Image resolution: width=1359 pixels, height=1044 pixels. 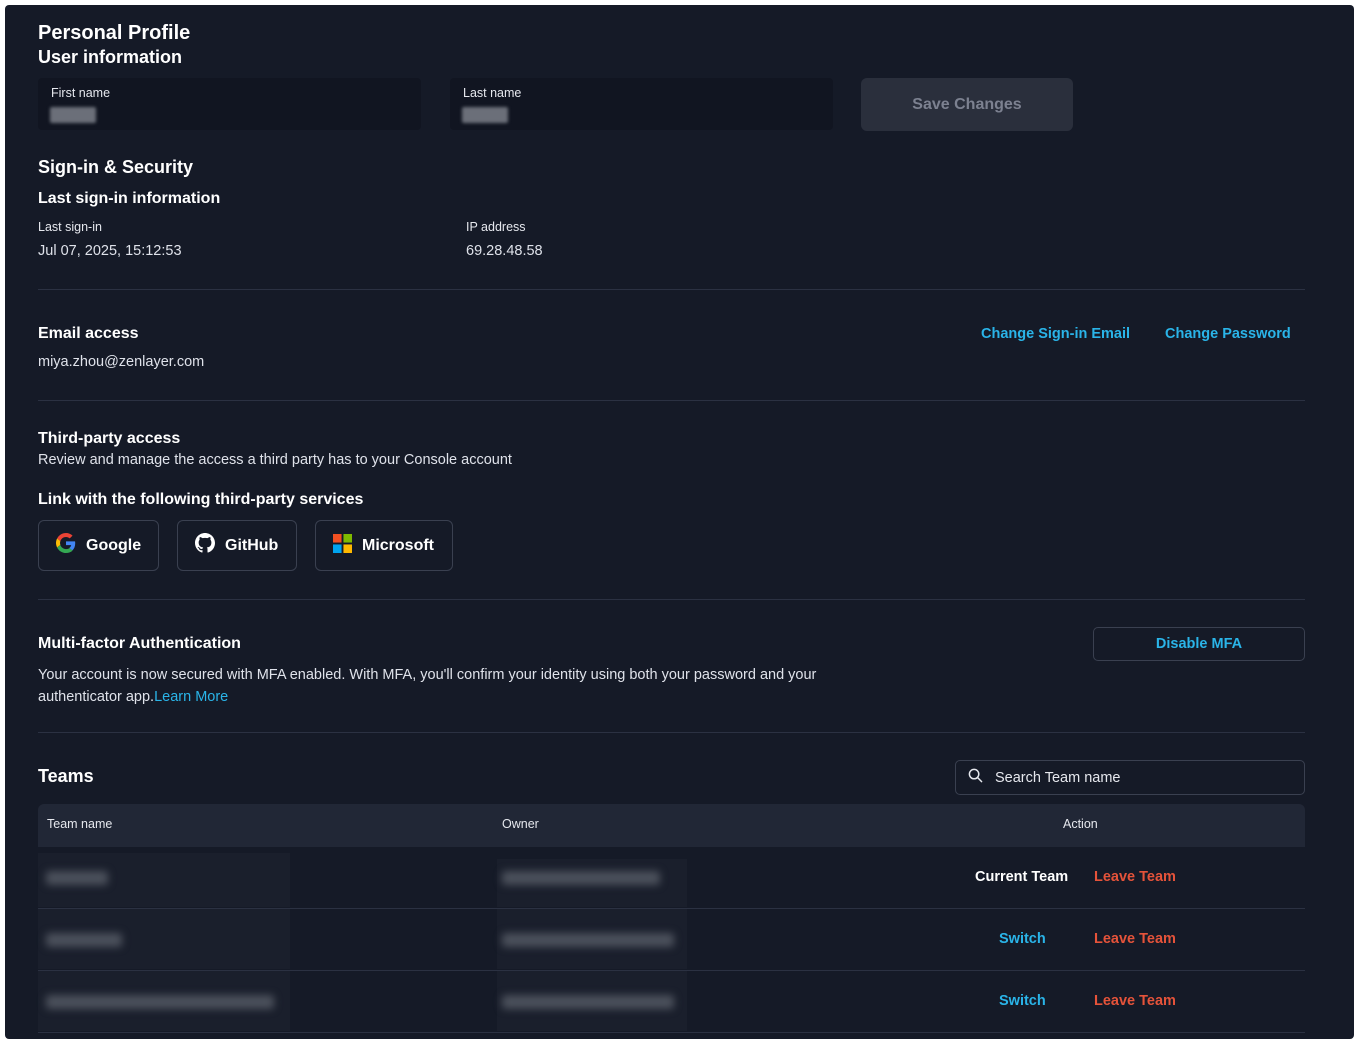 I want to click on google-link-button: Google, so click(x=98, y=545).